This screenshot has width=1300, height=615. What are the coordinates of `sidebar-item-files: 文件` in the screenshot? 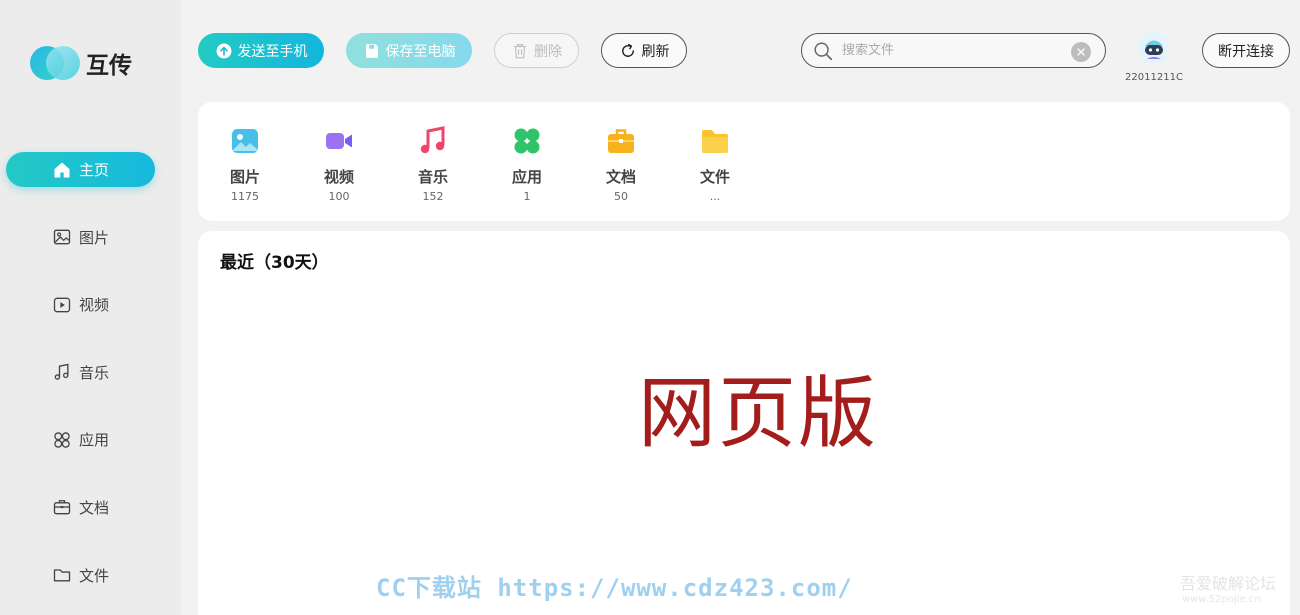 It's located at (80, 575).